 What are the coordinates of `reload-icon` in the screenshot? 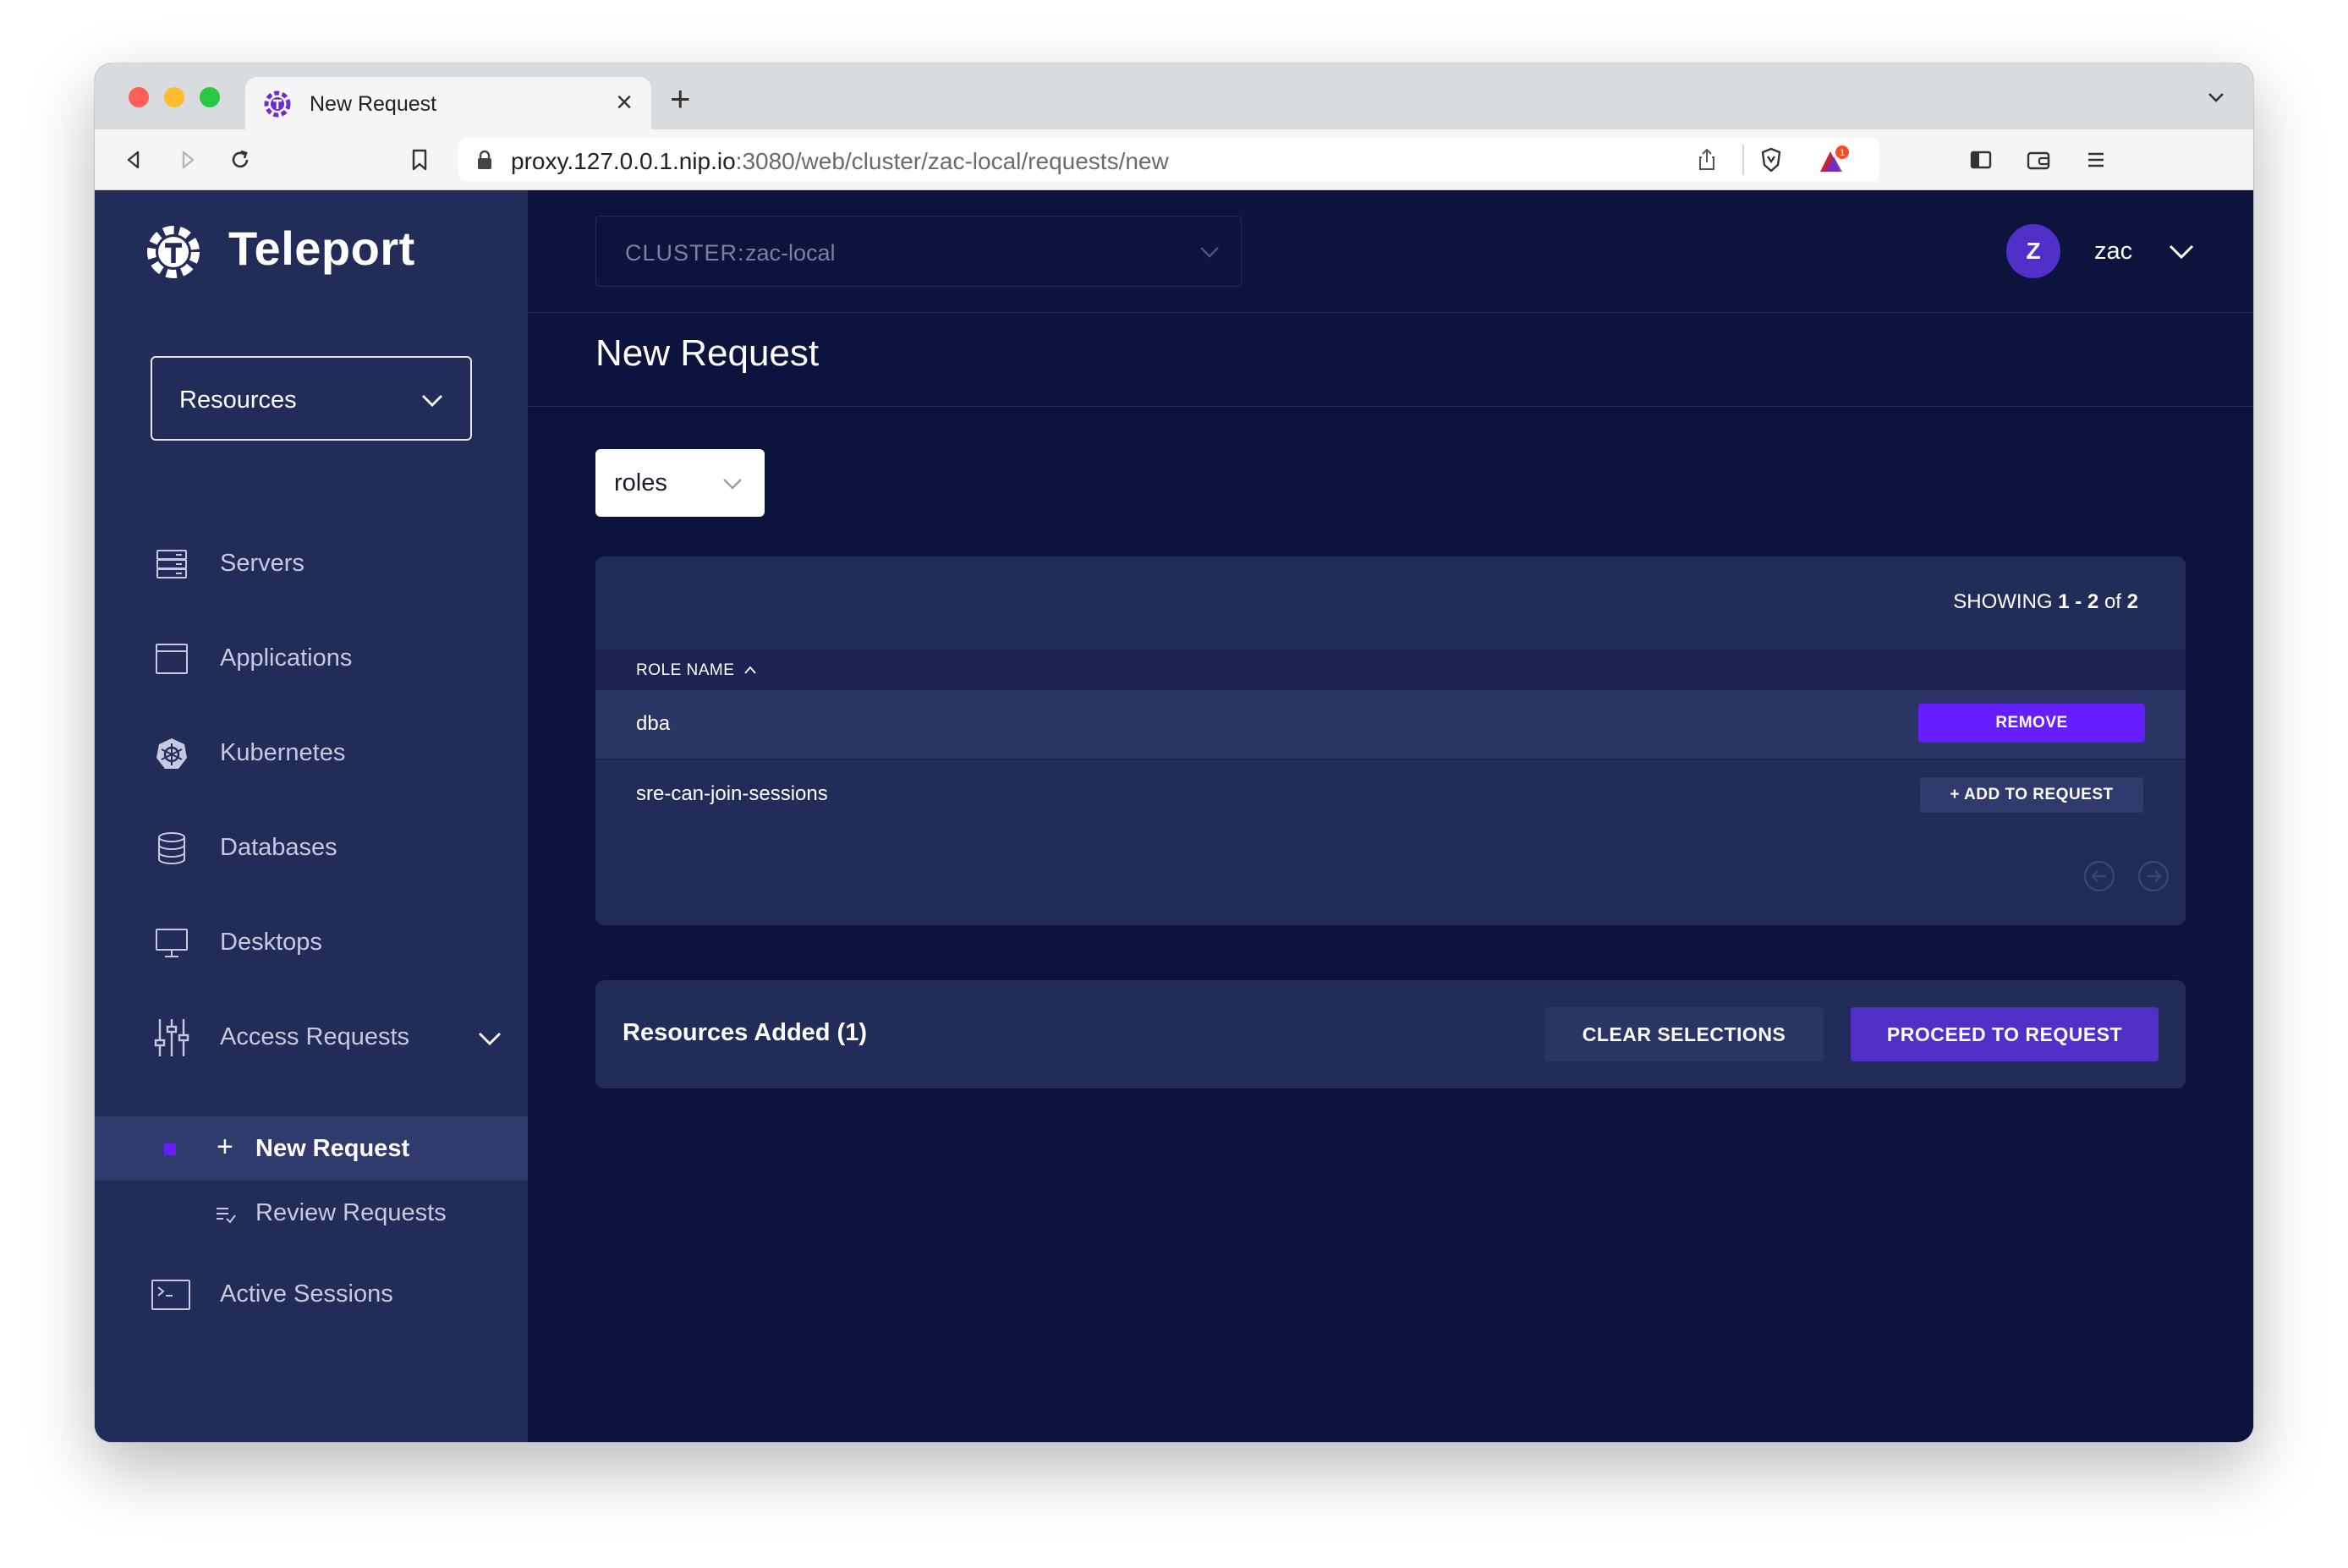 It's located at (240, 159).